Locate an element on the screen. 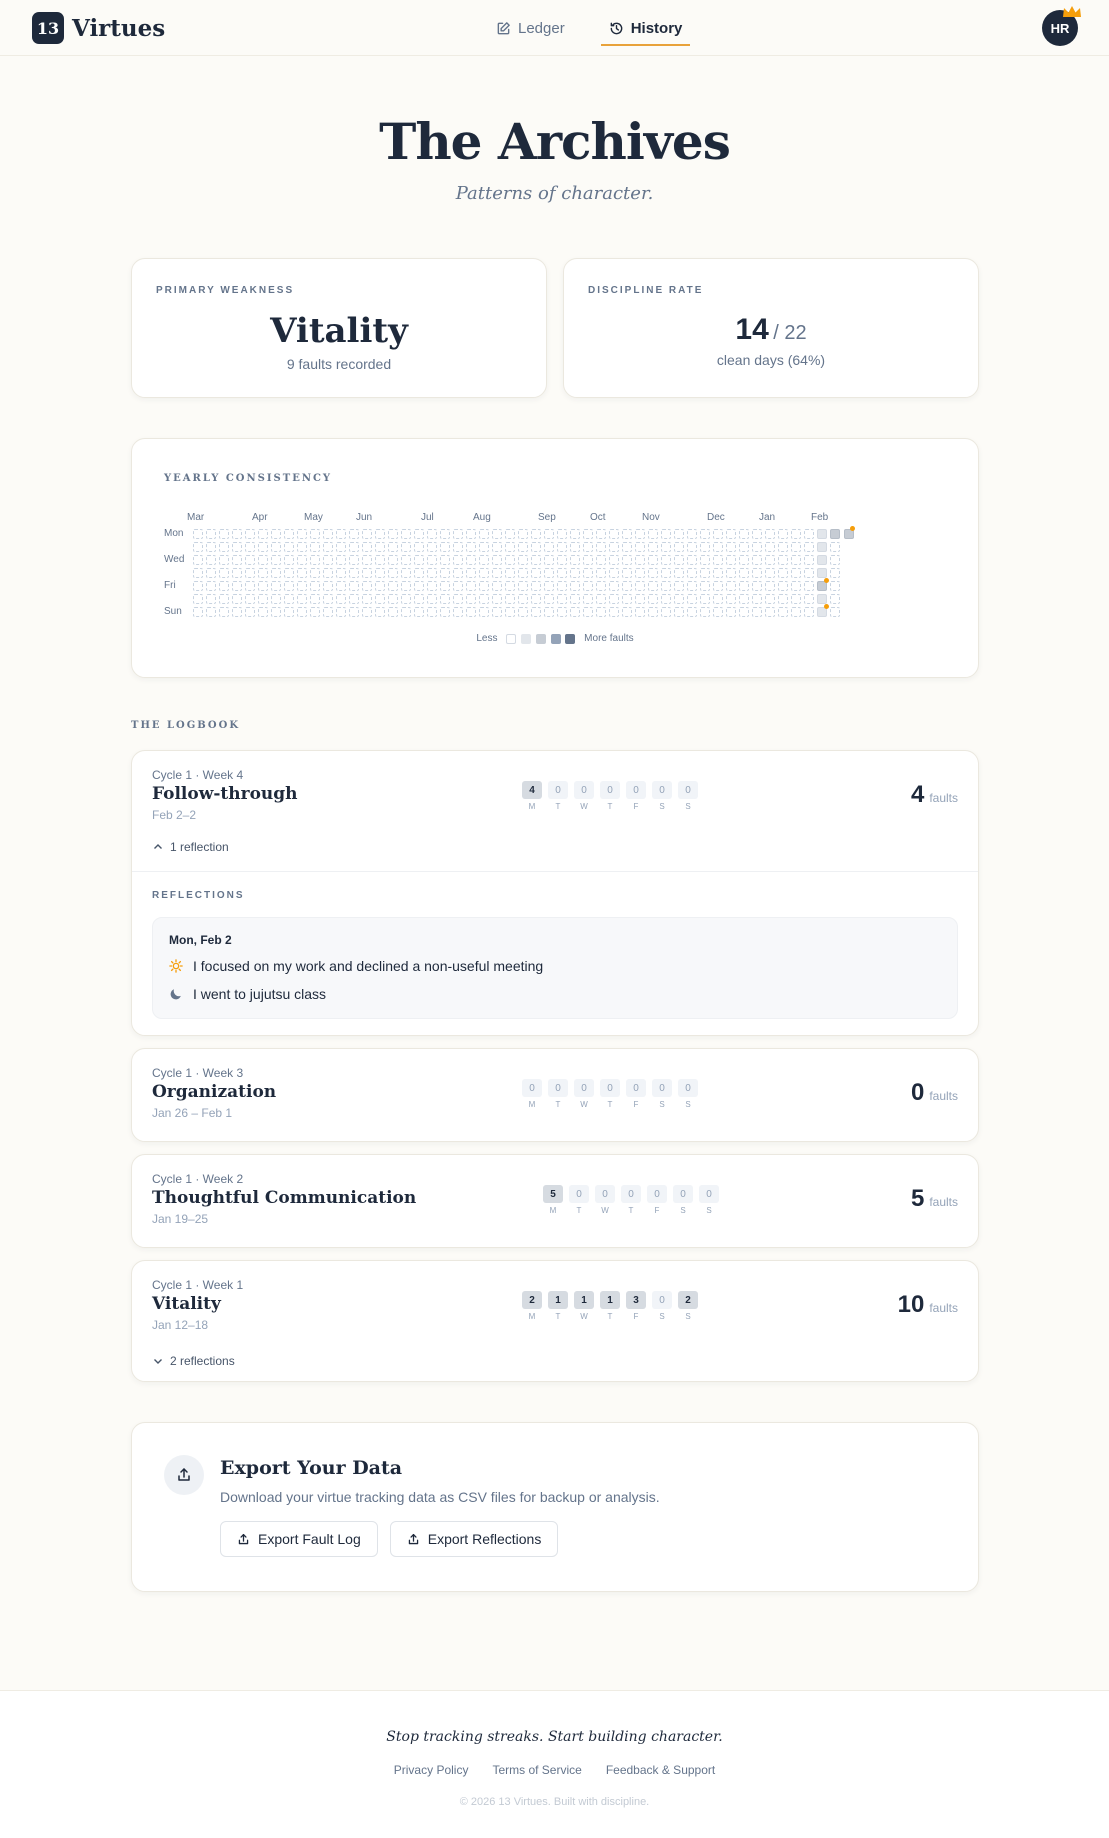 This screenshot has height=1838, width=1109. week-4-reflection-toggle: 1 reflection is located at coordinates (190, 847).